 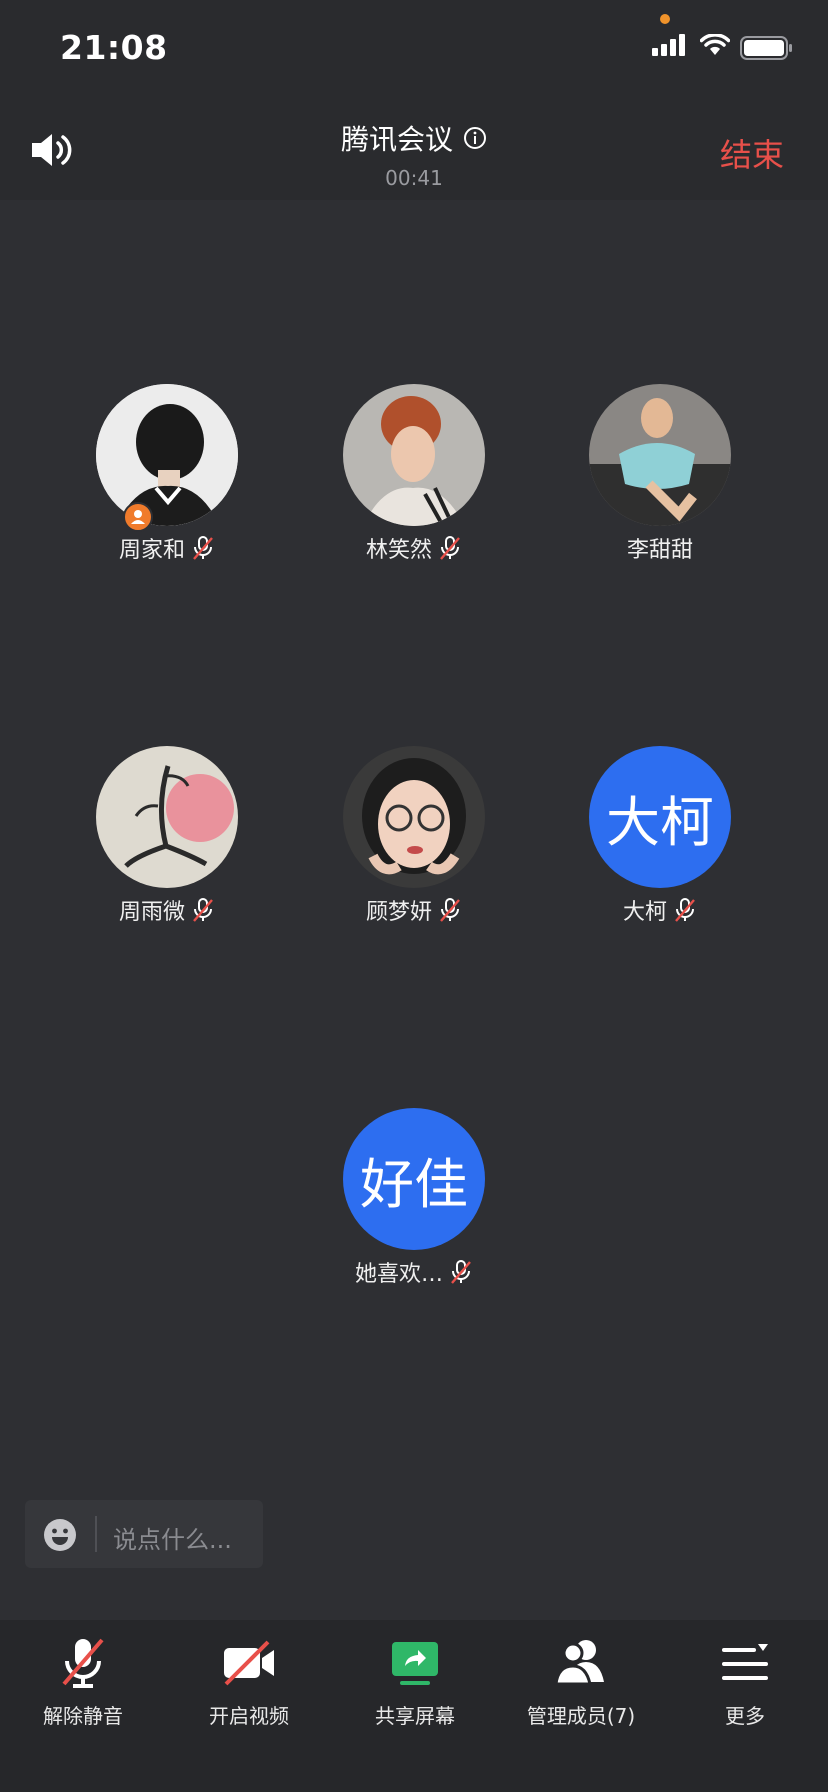 I want to click on meeting-header: 腾讯会议 00:41 结束, so click(x=414, y=150).